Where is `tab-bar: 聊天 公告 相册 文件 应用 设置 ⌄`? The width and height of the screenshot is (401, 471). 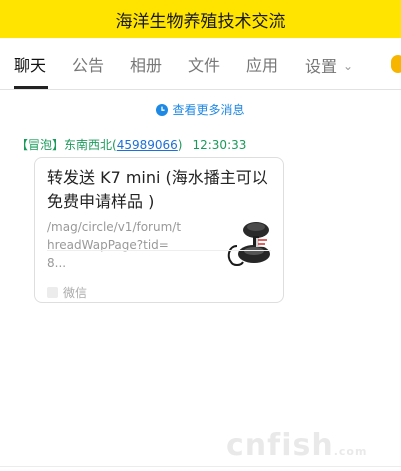
tab-bar: 聊天 公告 相册 文件 应用 设置 ⌄ is located at coordinates (200, 64).